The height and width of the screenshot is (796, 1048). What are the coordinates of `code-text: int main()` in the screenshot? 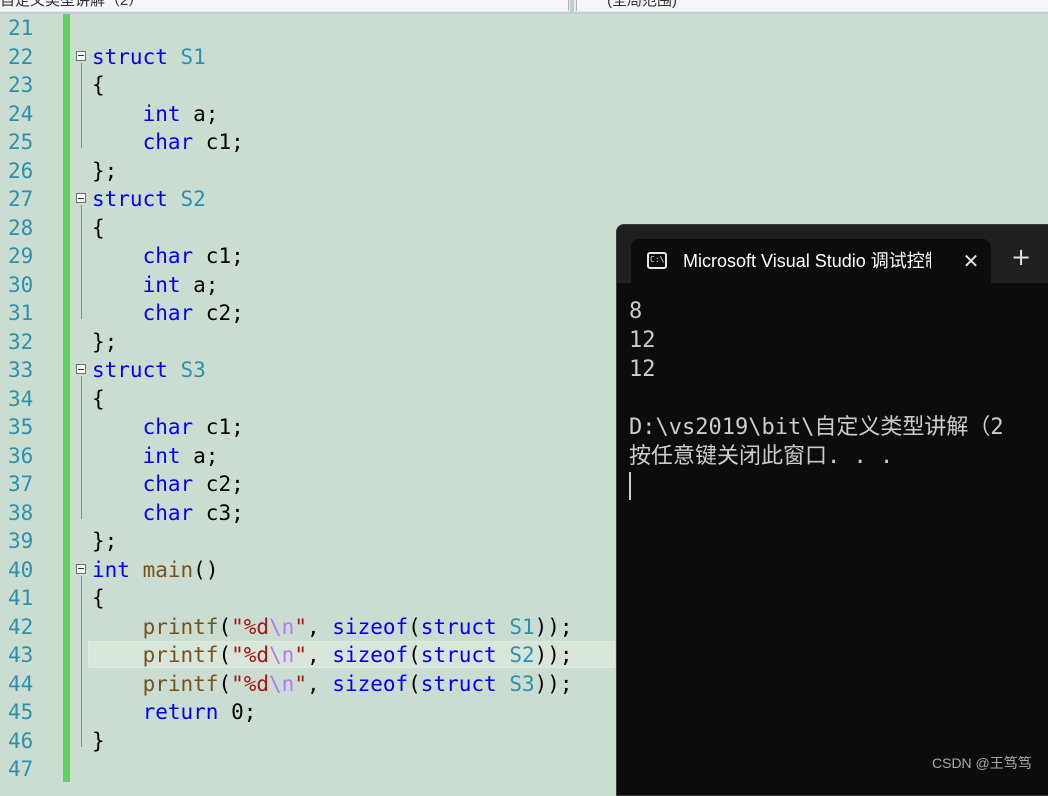 It's located at (155, 569).